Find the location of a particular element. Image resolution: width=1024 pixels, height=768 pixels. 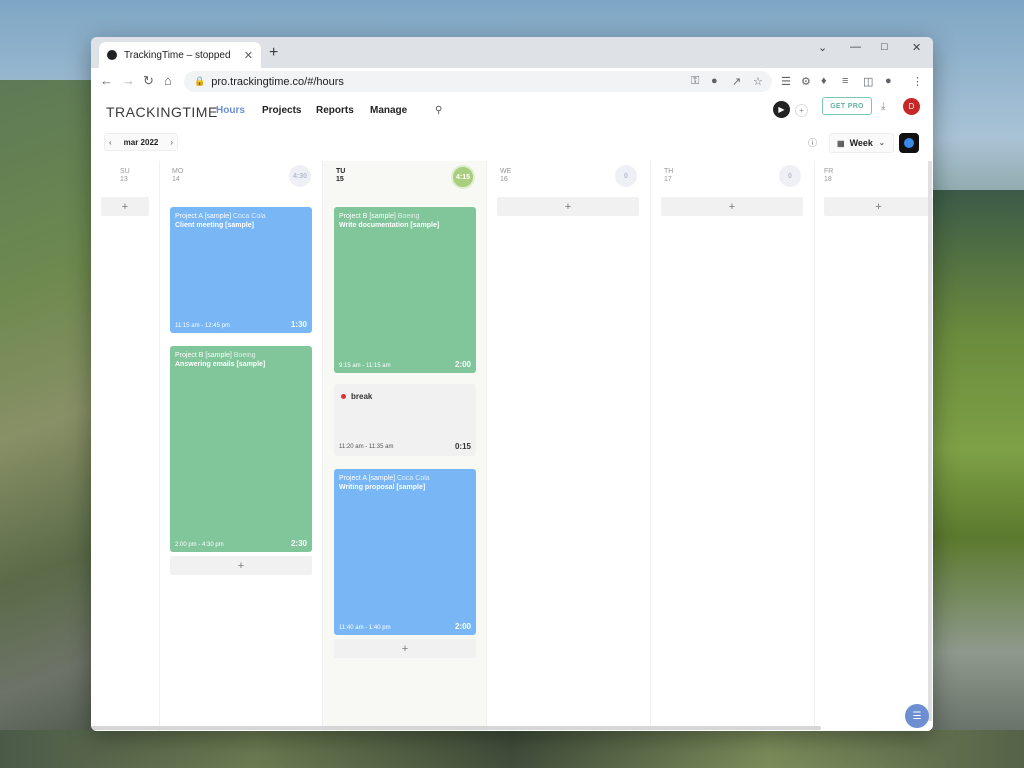

day-header: TU 15 4:15 is located at coordinates (404, 177).